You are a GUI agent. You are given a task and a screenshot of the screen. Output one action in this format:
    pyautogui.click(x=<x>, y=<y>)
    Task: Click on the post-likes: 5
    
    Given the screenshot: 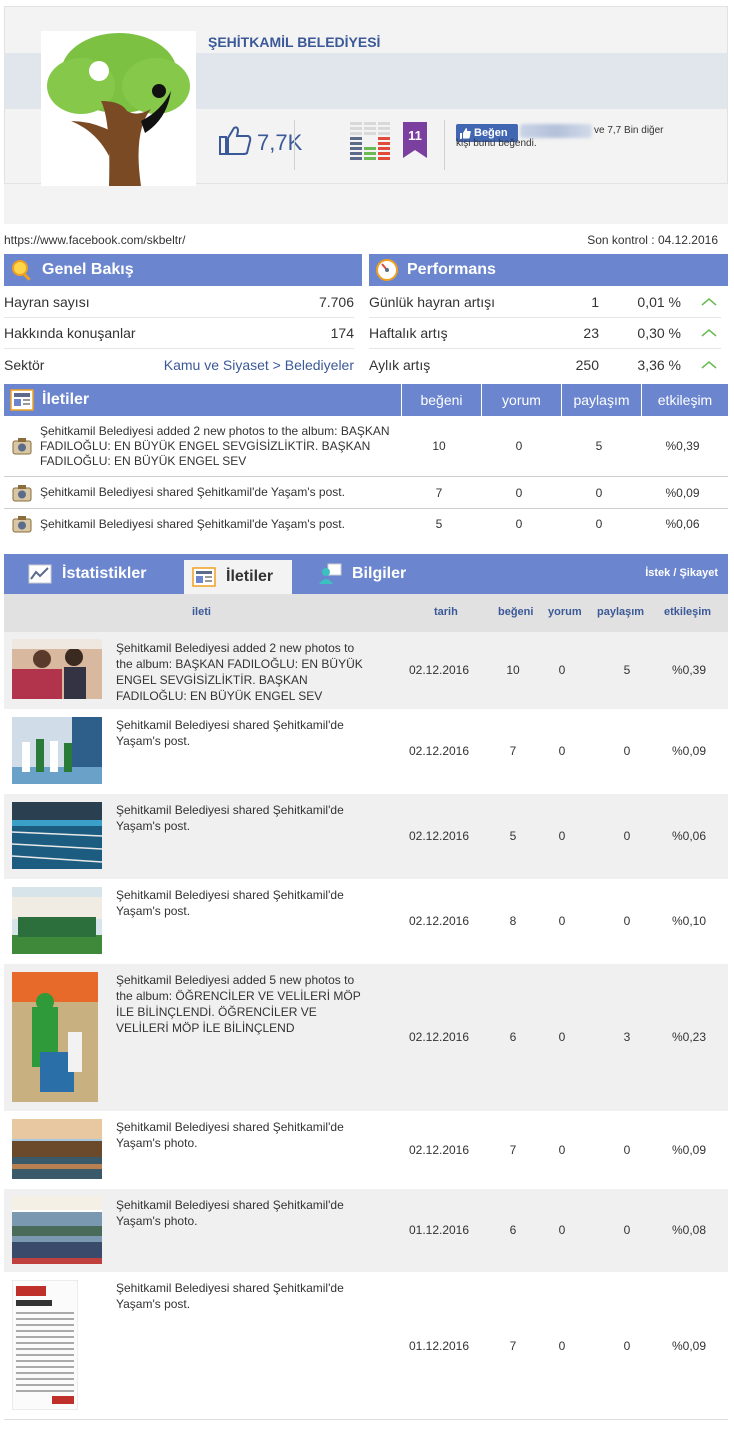 What is the action you would take?
    pyautogui.click(x=513, y=836)
    